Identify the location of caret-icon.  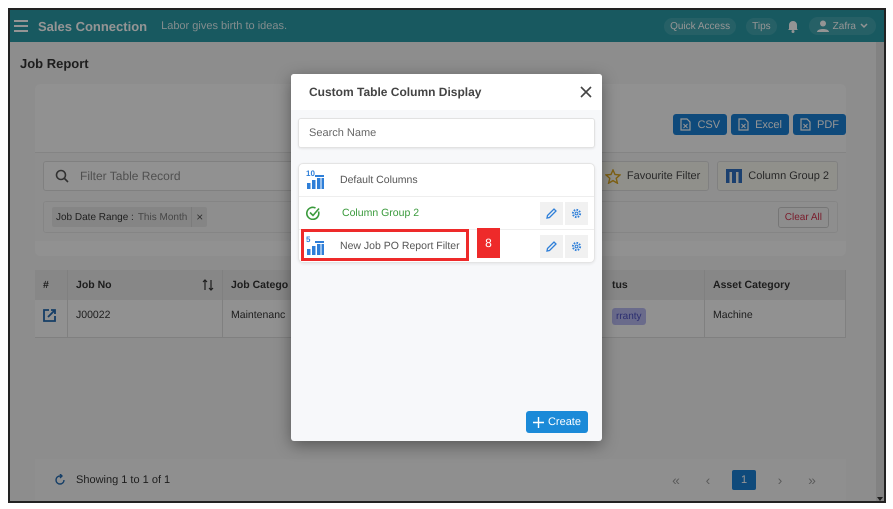
(864, 26).